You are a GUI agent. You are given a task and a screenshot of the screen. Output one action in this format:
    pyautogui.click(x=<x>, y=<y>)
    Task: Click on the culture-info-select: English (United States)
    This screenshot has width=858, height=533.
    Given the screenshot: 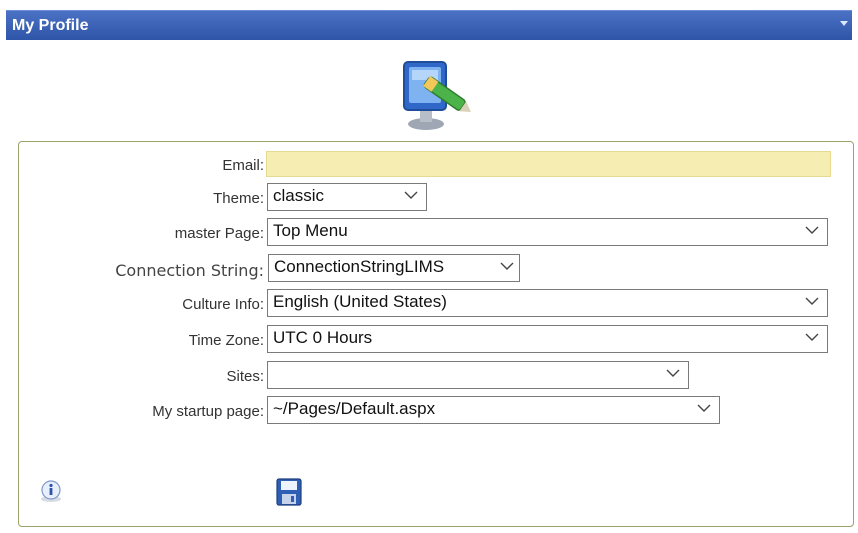 What is the action you would take?
    pyautogui.click(x=547, y=303)
    